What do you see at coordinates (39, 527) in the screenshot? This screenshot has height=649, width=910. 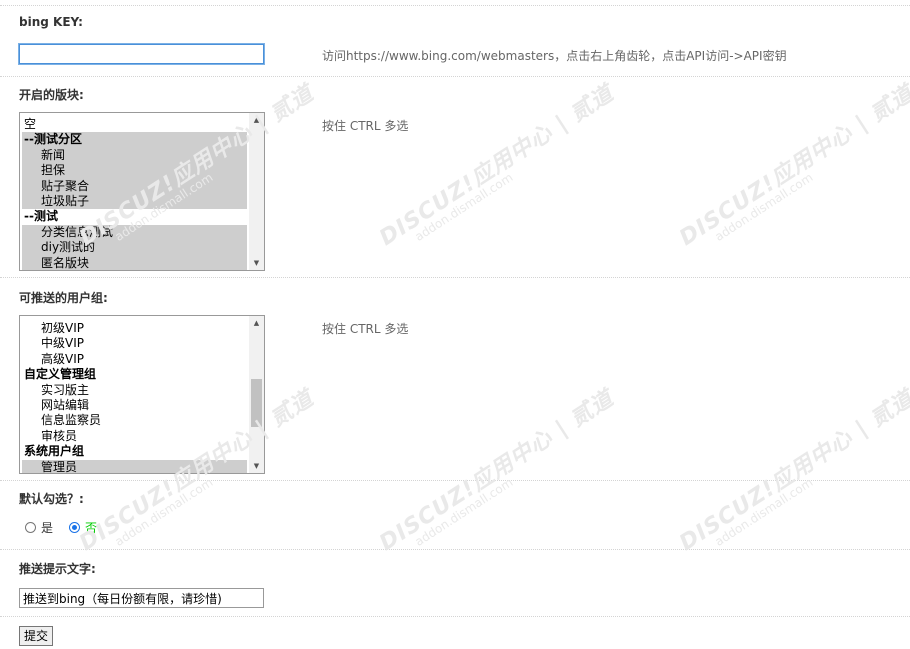 I see `radio-yes: 是` at bounding box center [39, 527].